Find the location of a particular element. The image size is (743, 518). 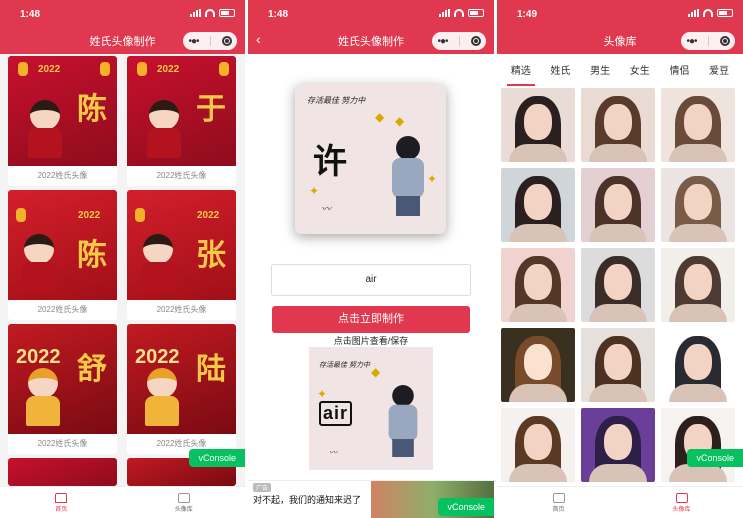

capsule-divider is located at coordinates (459, 41).